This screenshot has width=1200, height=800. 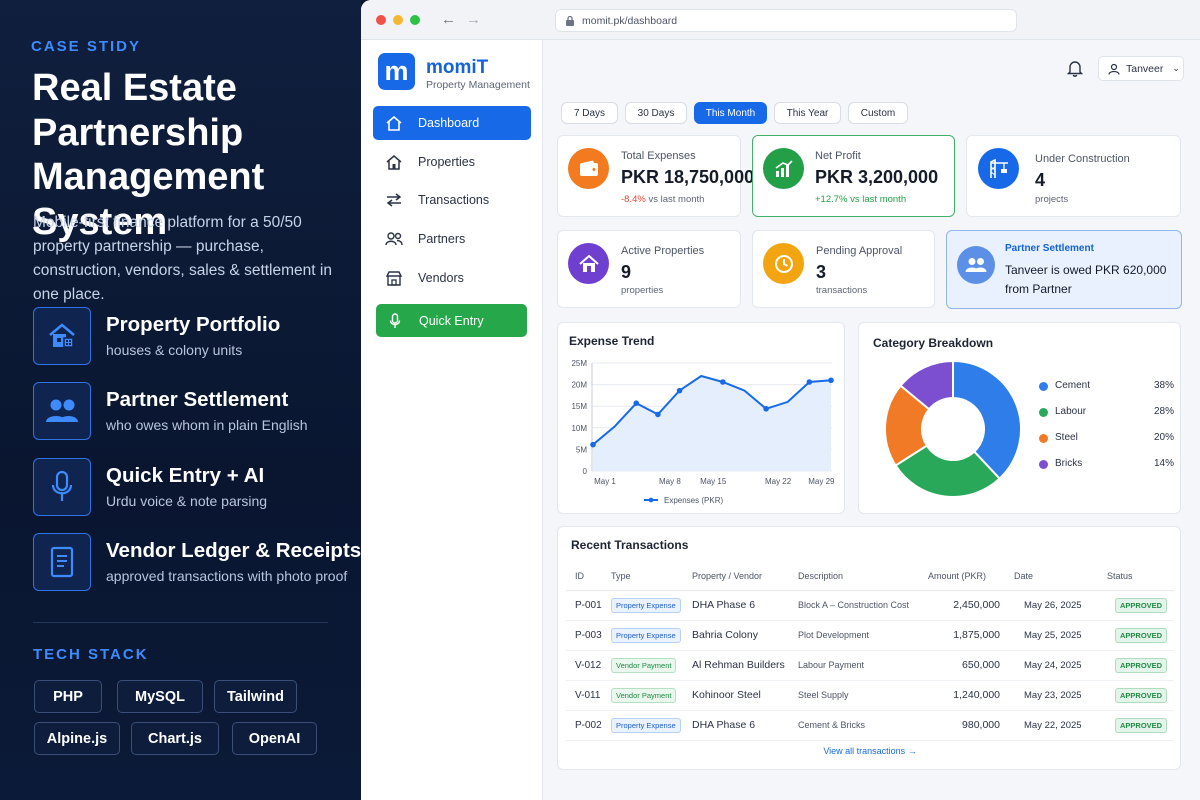 What do you see at coordinates (1075, 71) in the screenshot?
I see `bell-icon` at bounding box center [1075, 71].